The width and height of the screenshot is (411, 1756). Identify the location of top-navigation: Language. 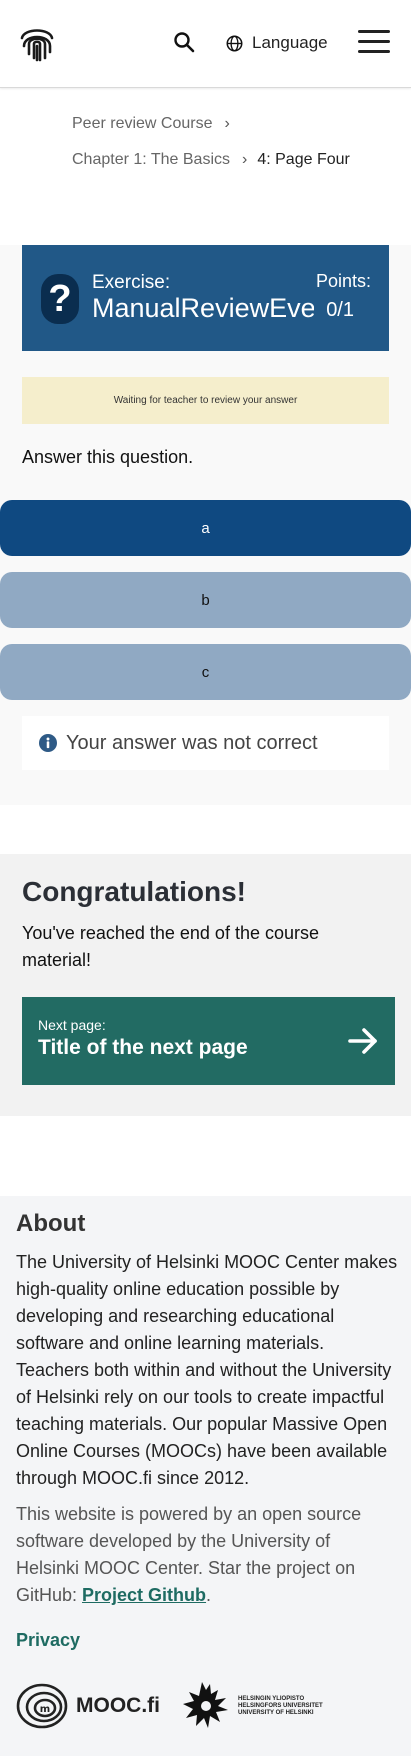
(205, 44).